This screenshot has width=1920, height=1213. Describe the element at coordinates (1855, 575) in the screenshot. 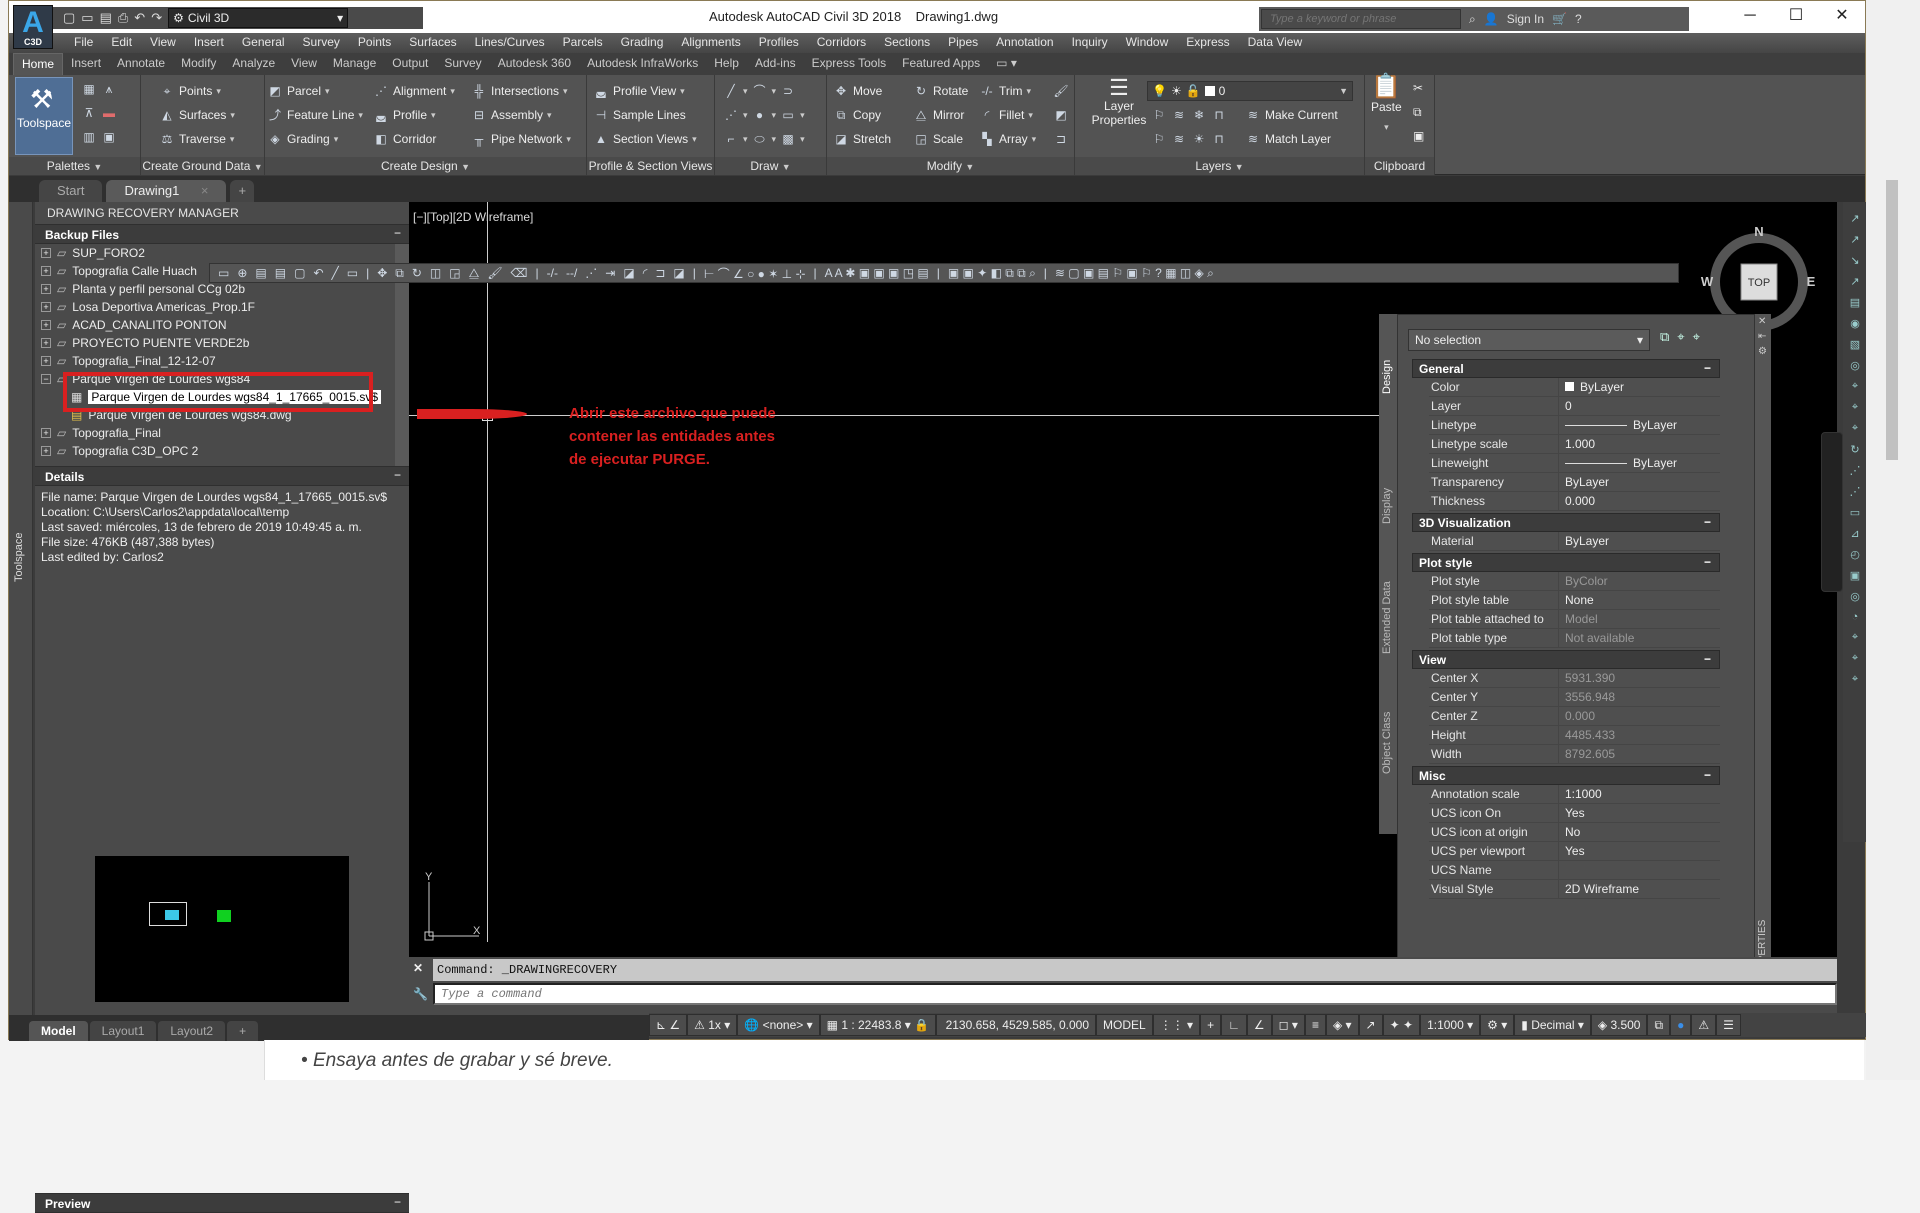

I see `tool-icon: ▣` at that location.